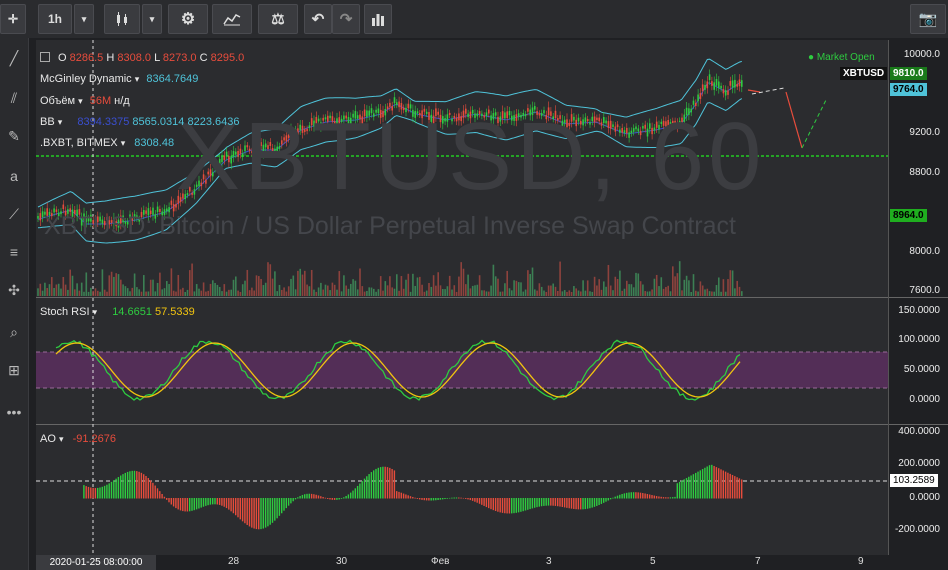 The height and width of the screenshot is (570, 948). I want to click on time-label-3: 3, so click(549, 561).